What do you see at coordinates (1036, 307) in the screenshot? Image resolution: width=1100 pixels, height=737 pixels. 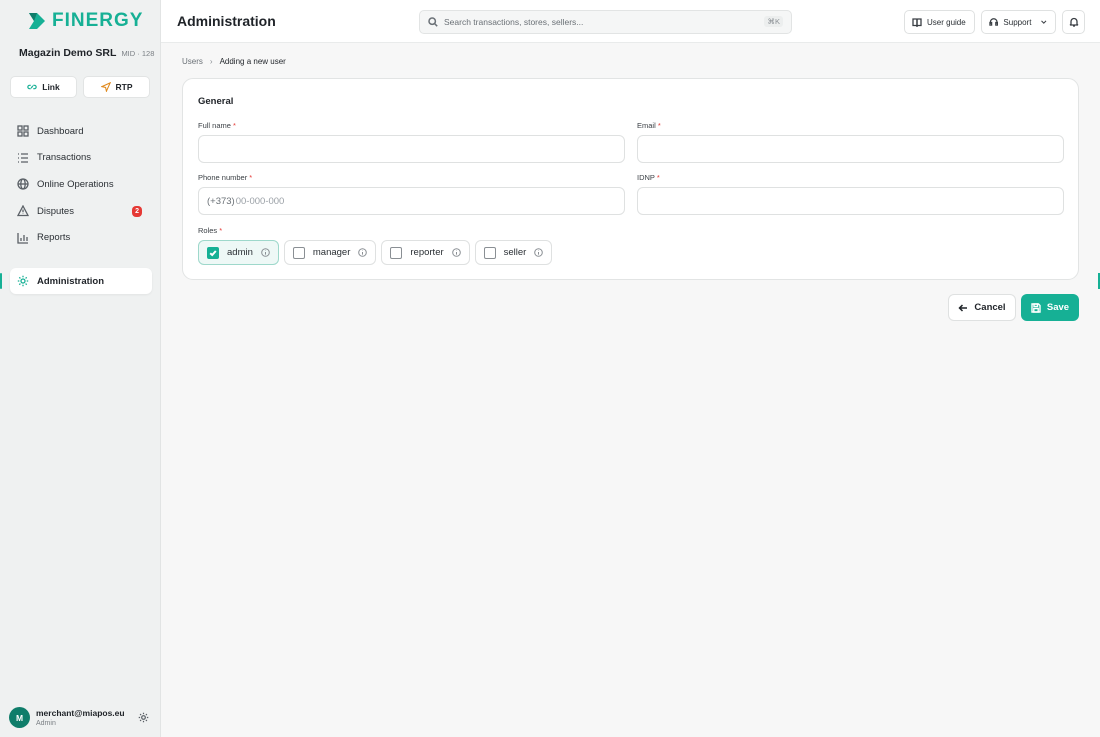 I see `save-icon` at bounding box center [1036, 307].